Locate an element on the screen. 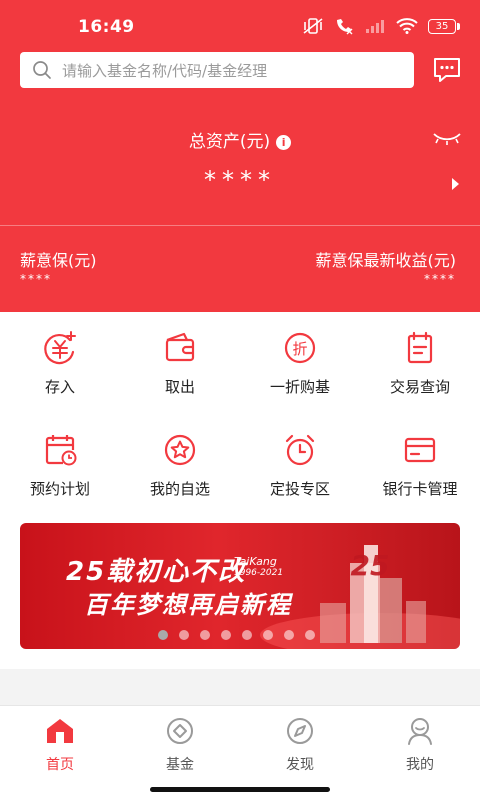  search-bar: 请输入基金名称/代码/基金经理 is located at coordinates (217, 70).